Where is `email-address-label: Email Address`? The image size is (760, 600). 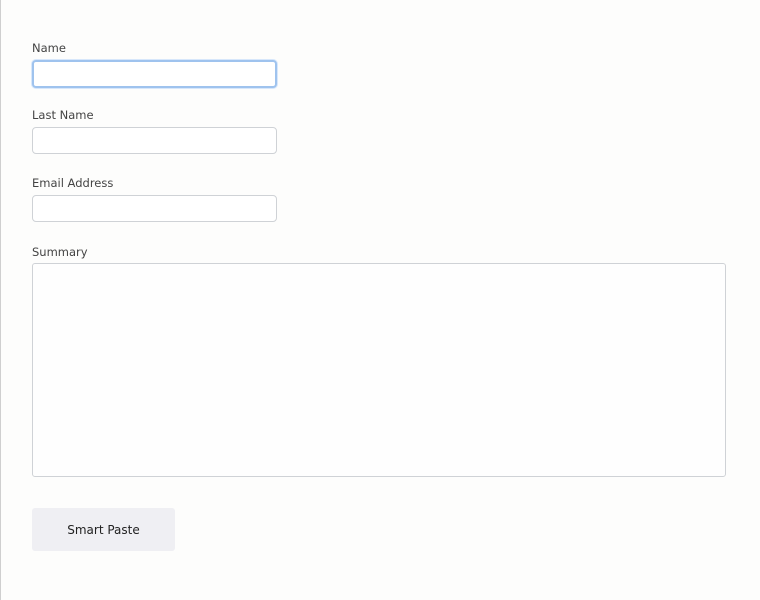
email-address-label: Email Address is located at coordinates (73, 183).